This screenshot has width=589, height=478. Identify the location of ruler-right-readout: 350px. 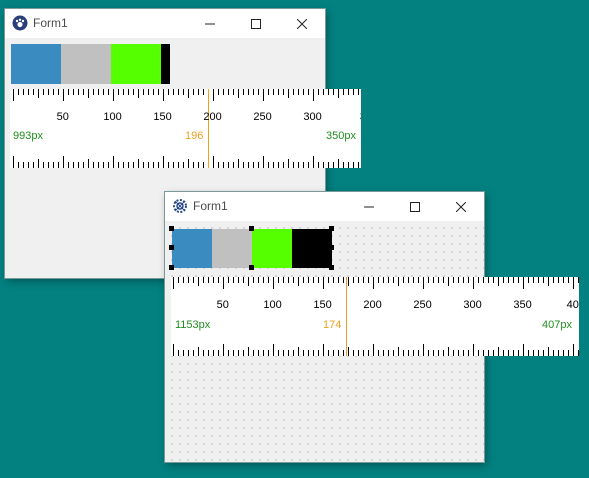
(341, 136).